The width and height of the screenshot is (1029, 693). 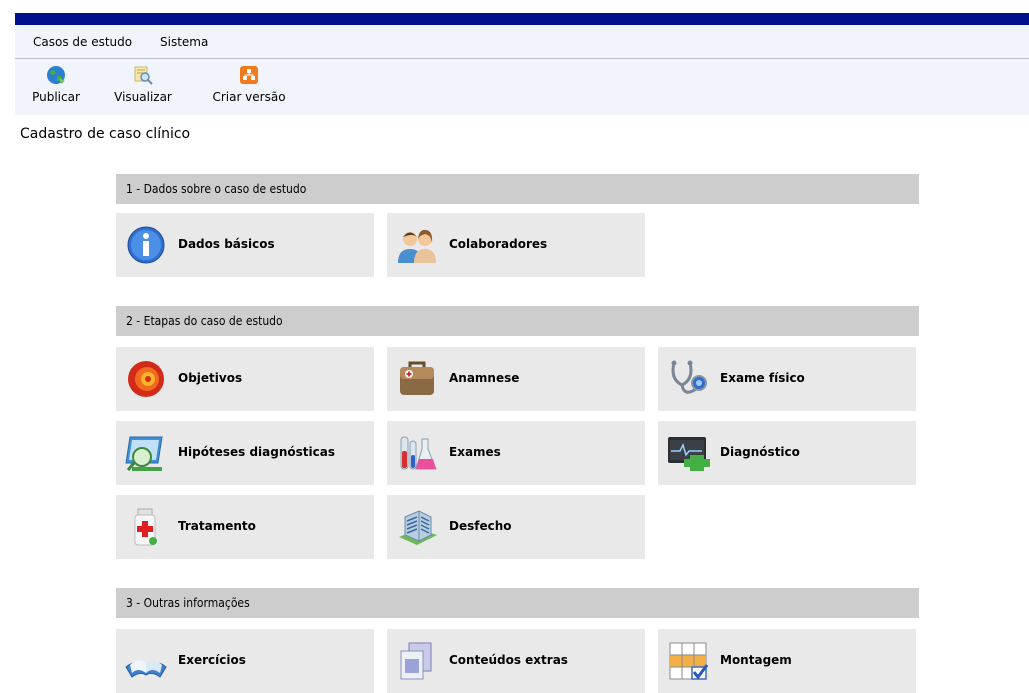 I want to click on tile-anamnese: Anamnese, so click(x=516, y=379).